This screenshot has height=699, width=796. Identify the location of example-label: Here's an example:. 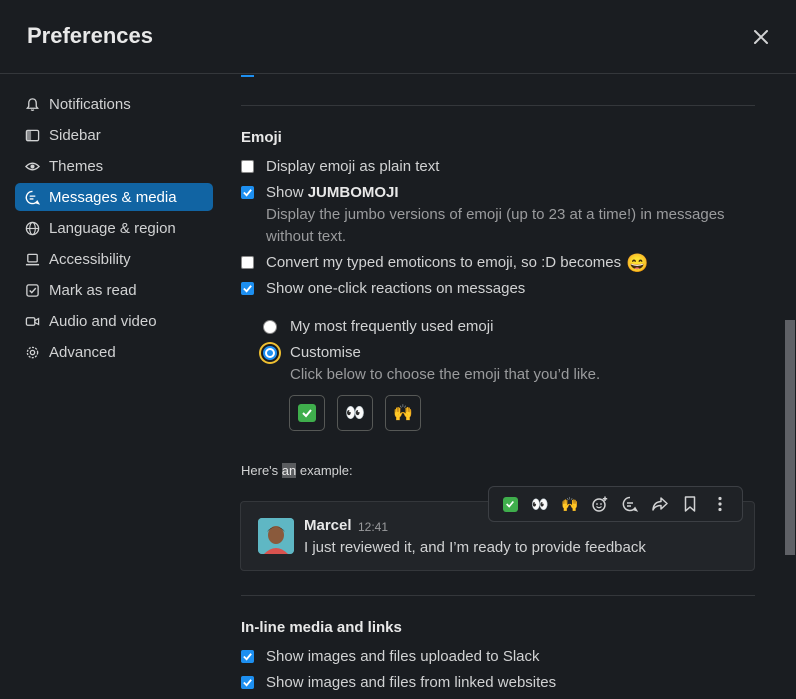
(297, 470).